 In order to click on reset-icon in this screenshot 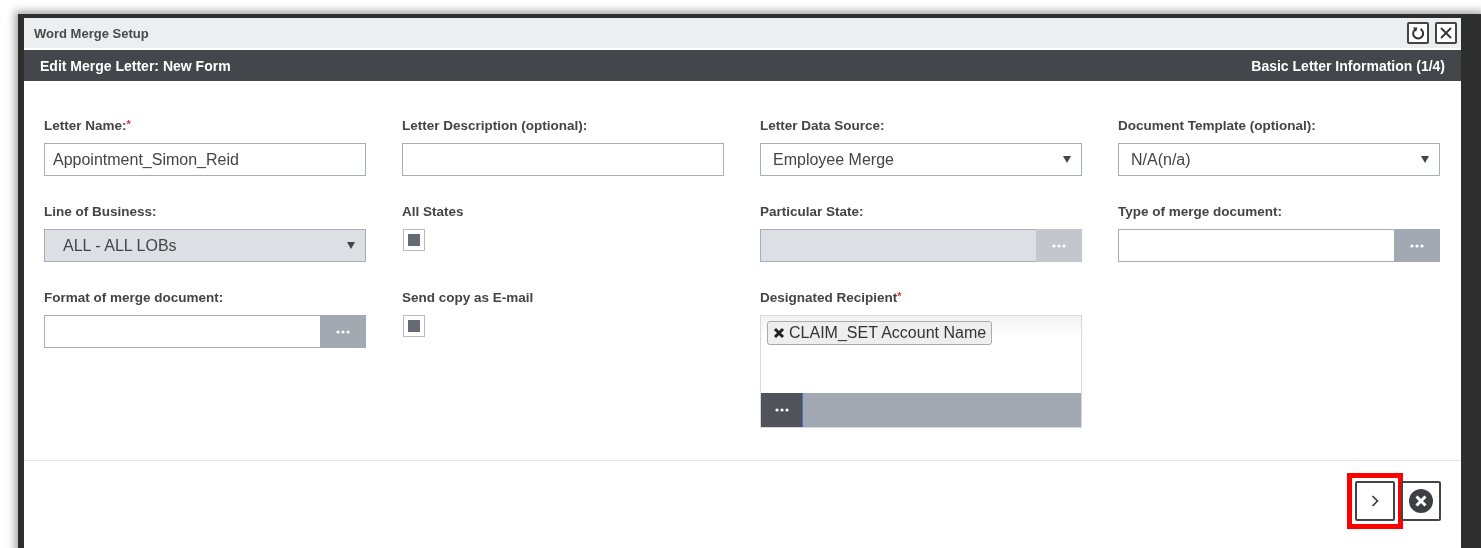, I will do `click(1418, 33)`.